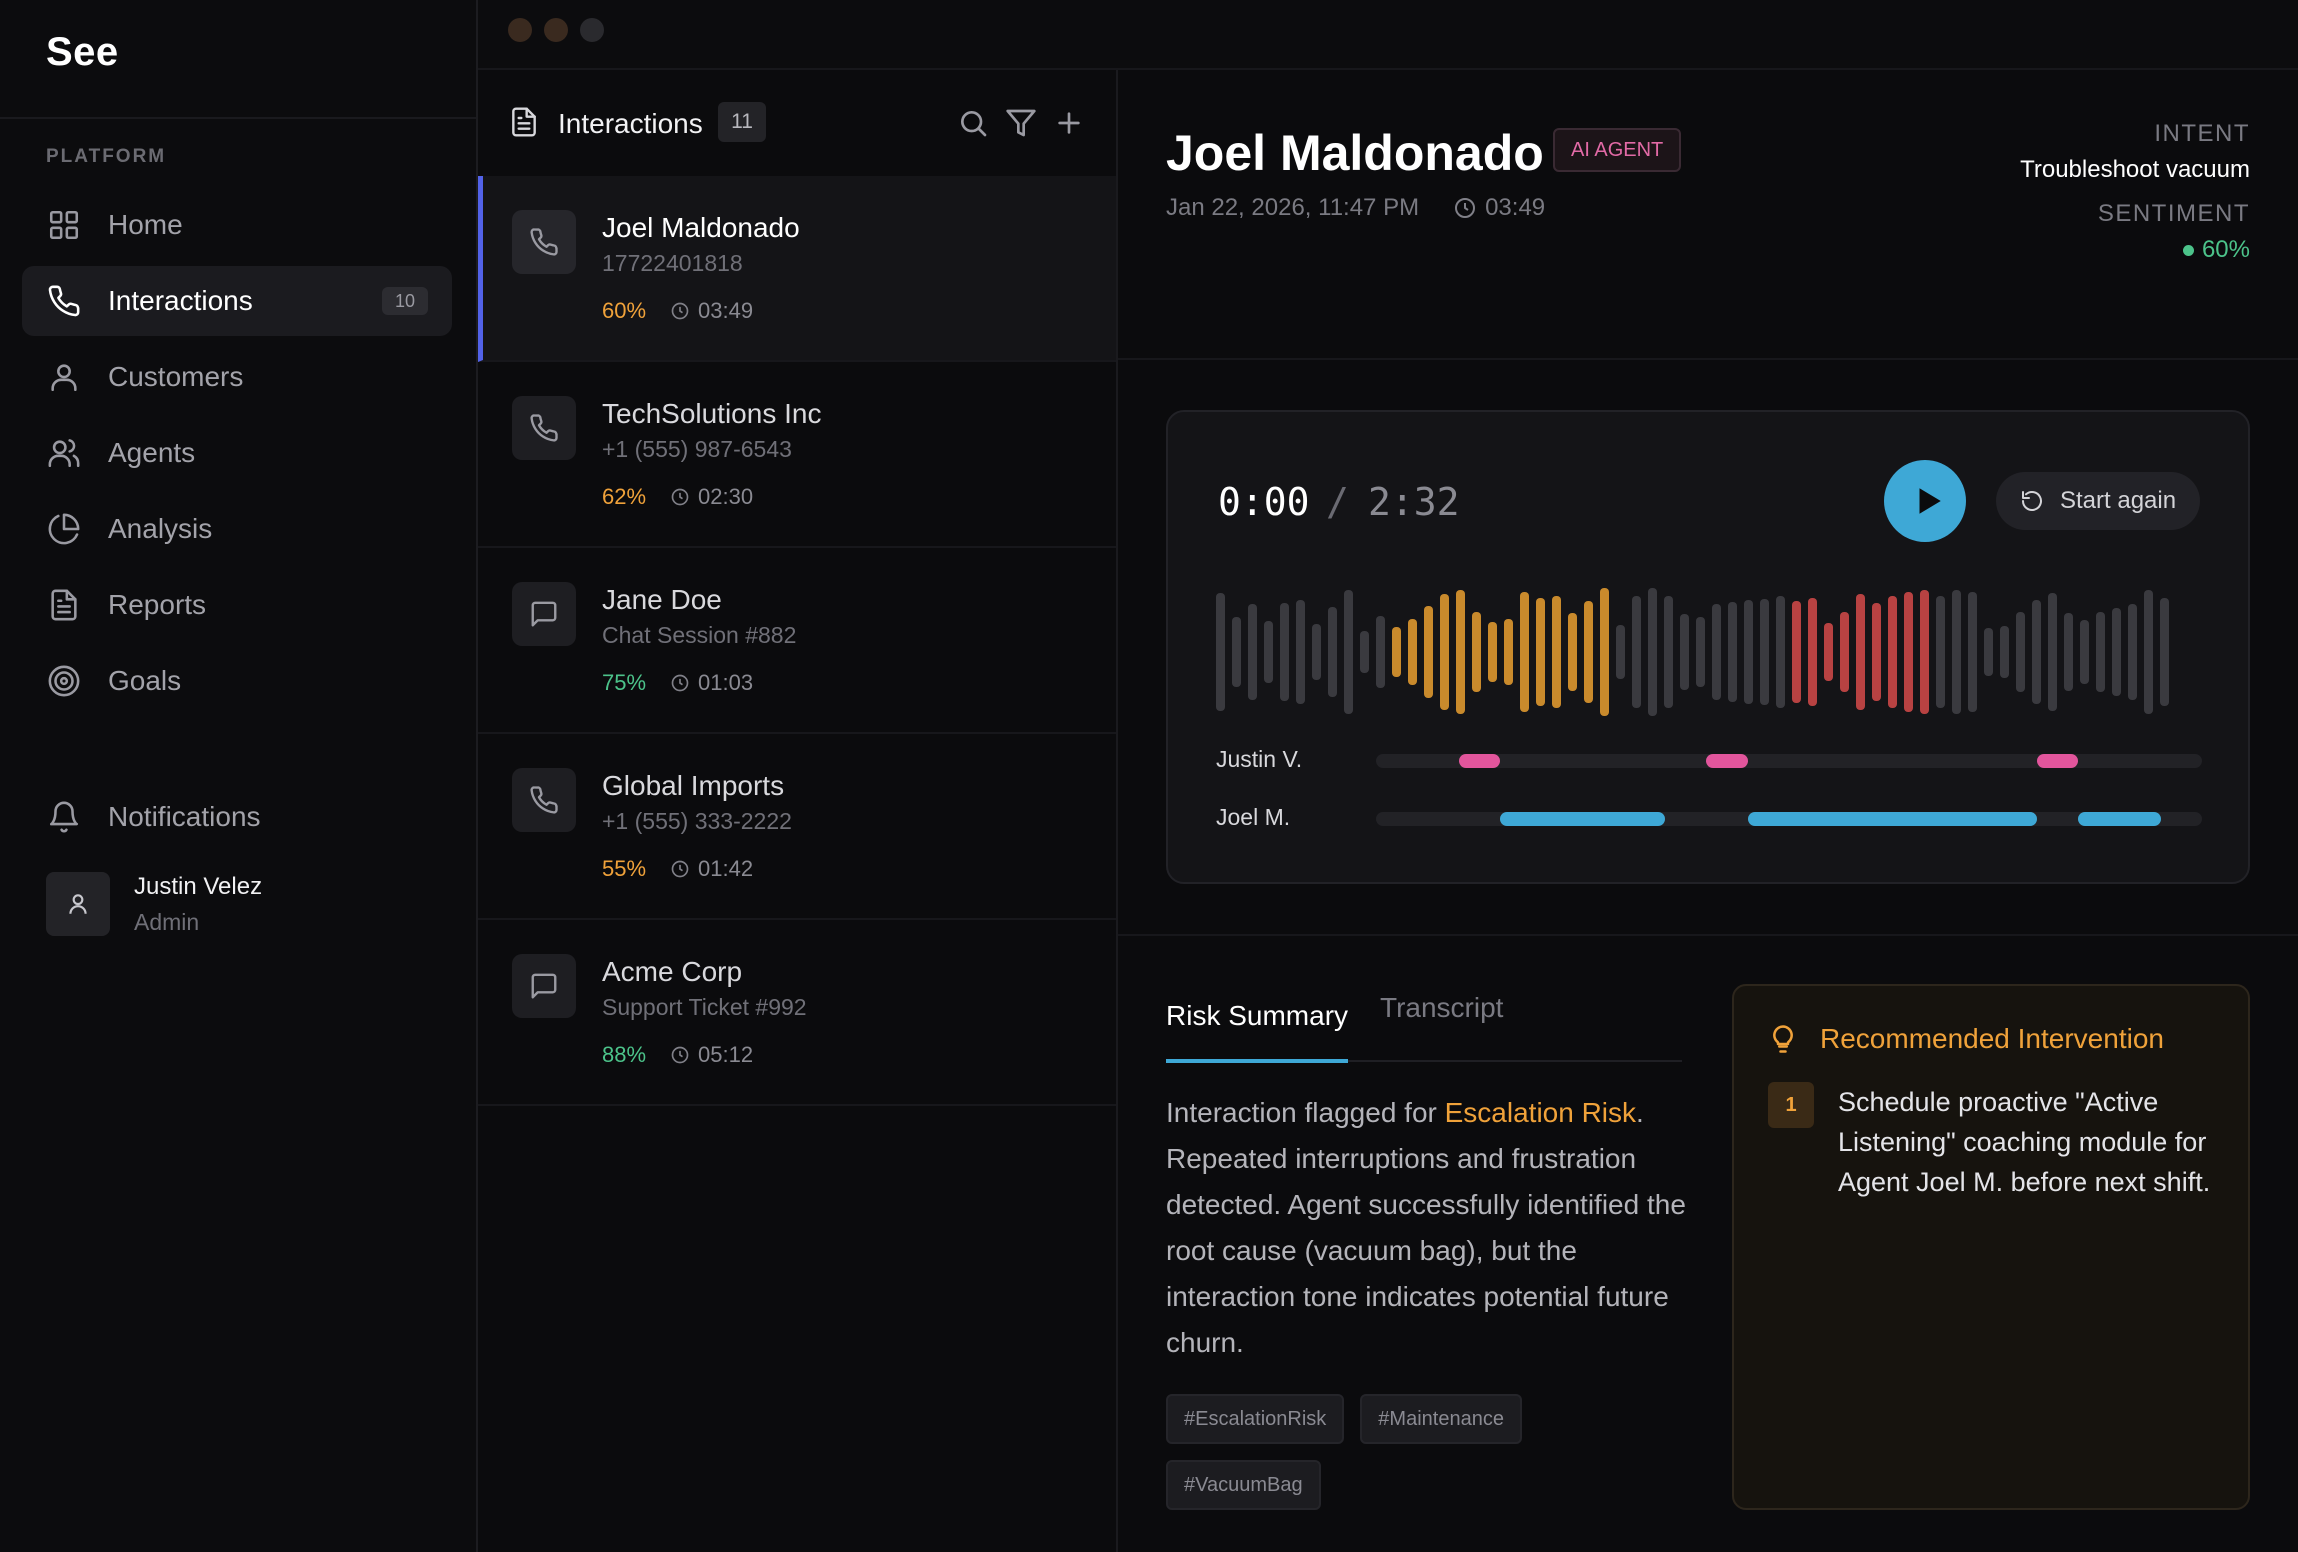 The image size is (2298, 1552). Describe the element at coordinates (556, 30) in the screenshot. I see `window-minimize-button` at that location.